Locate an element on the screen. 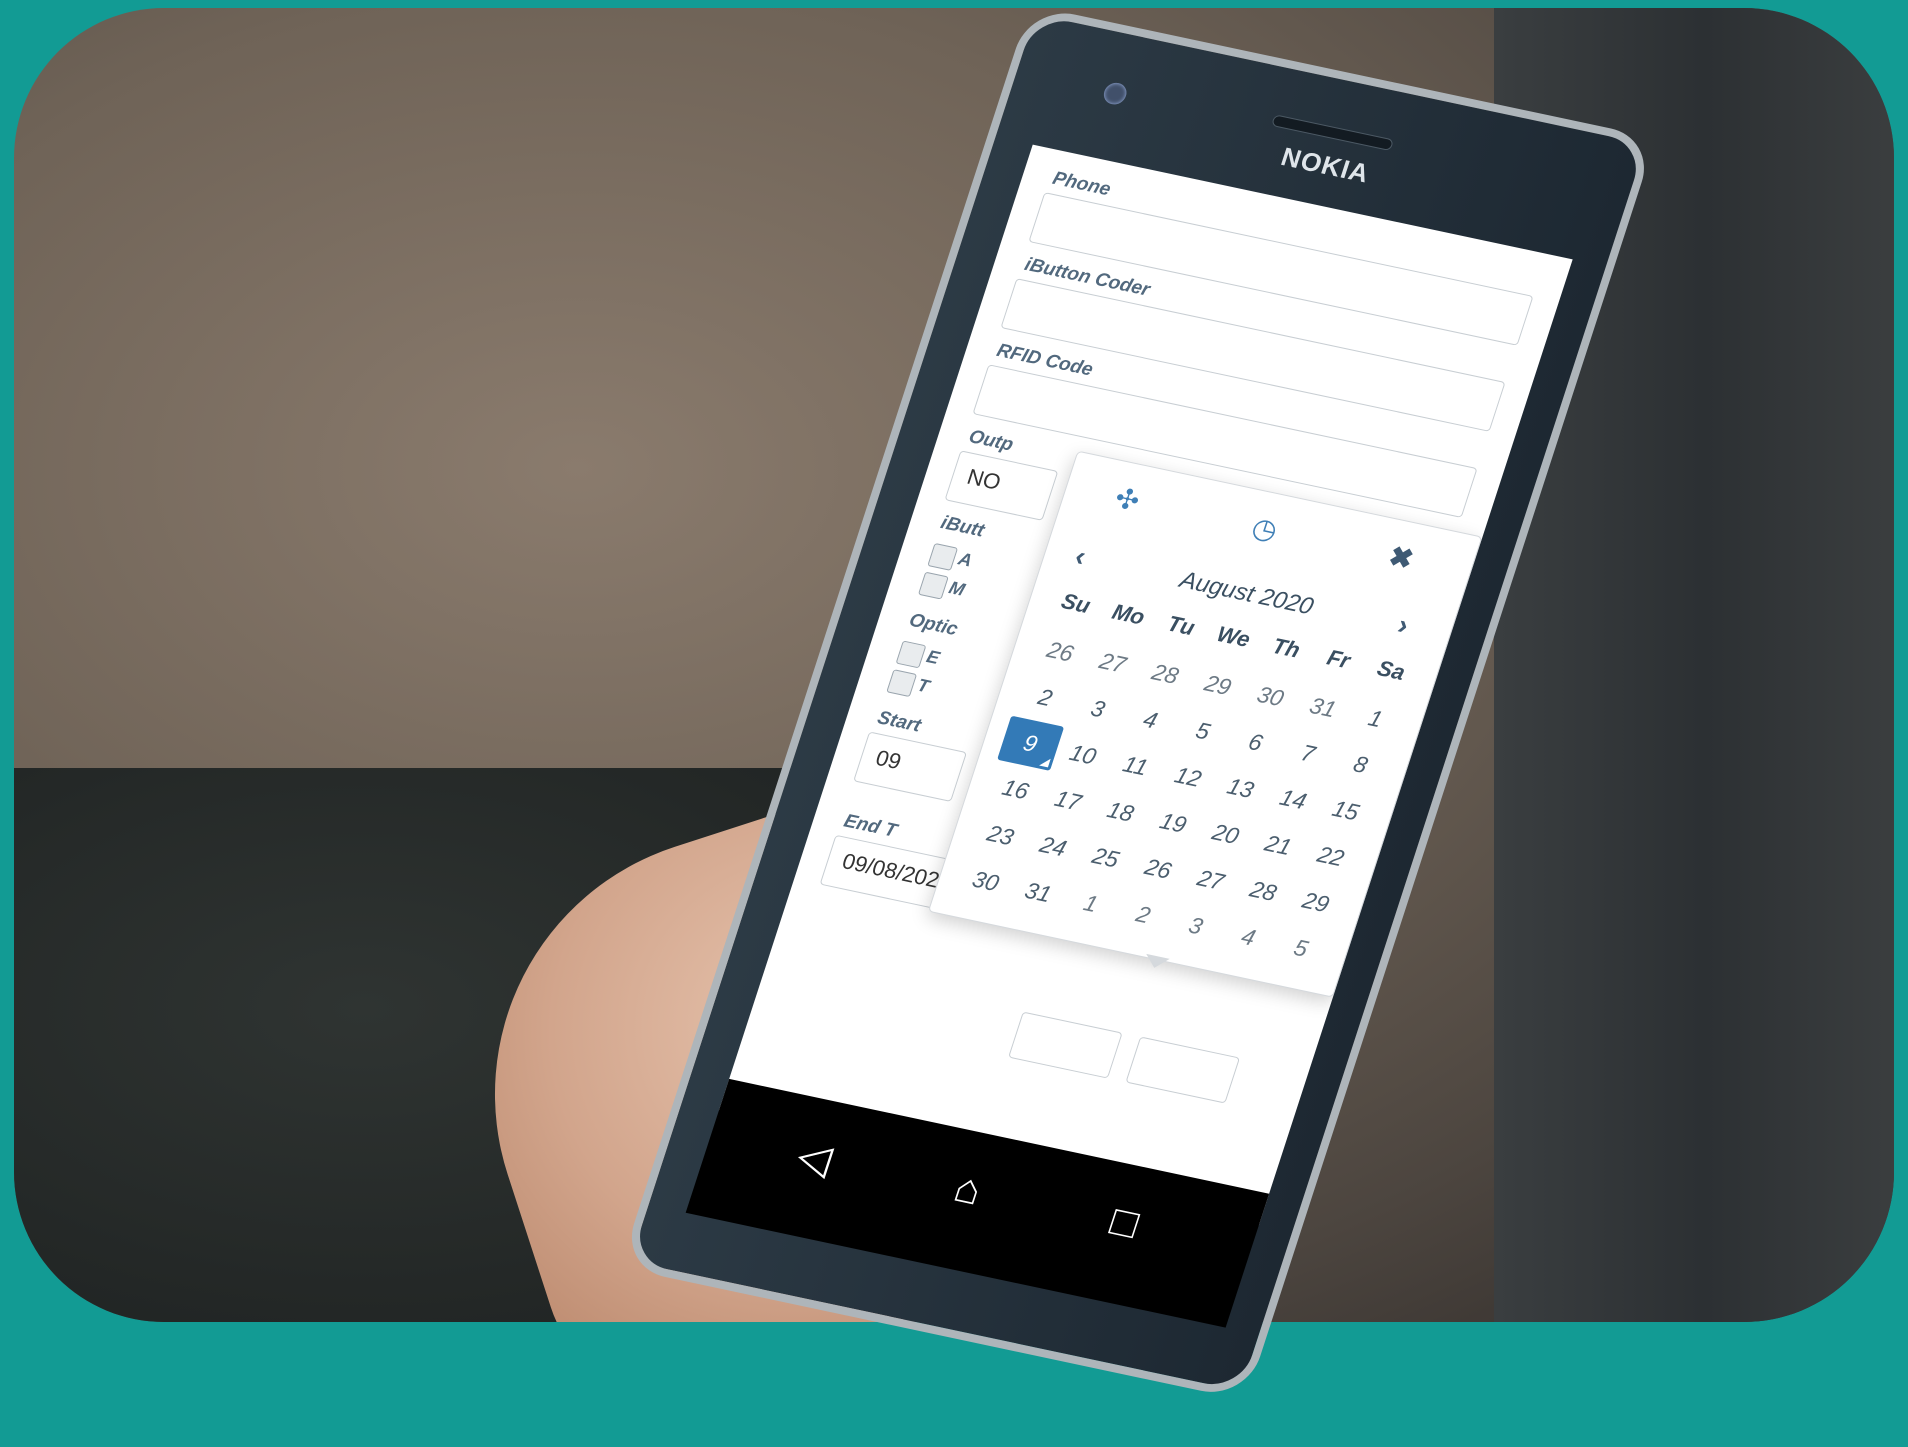 The height and width of the screenshot is (1447, 1908). weekday-label: Fr is located at coordinates (1339, 659).